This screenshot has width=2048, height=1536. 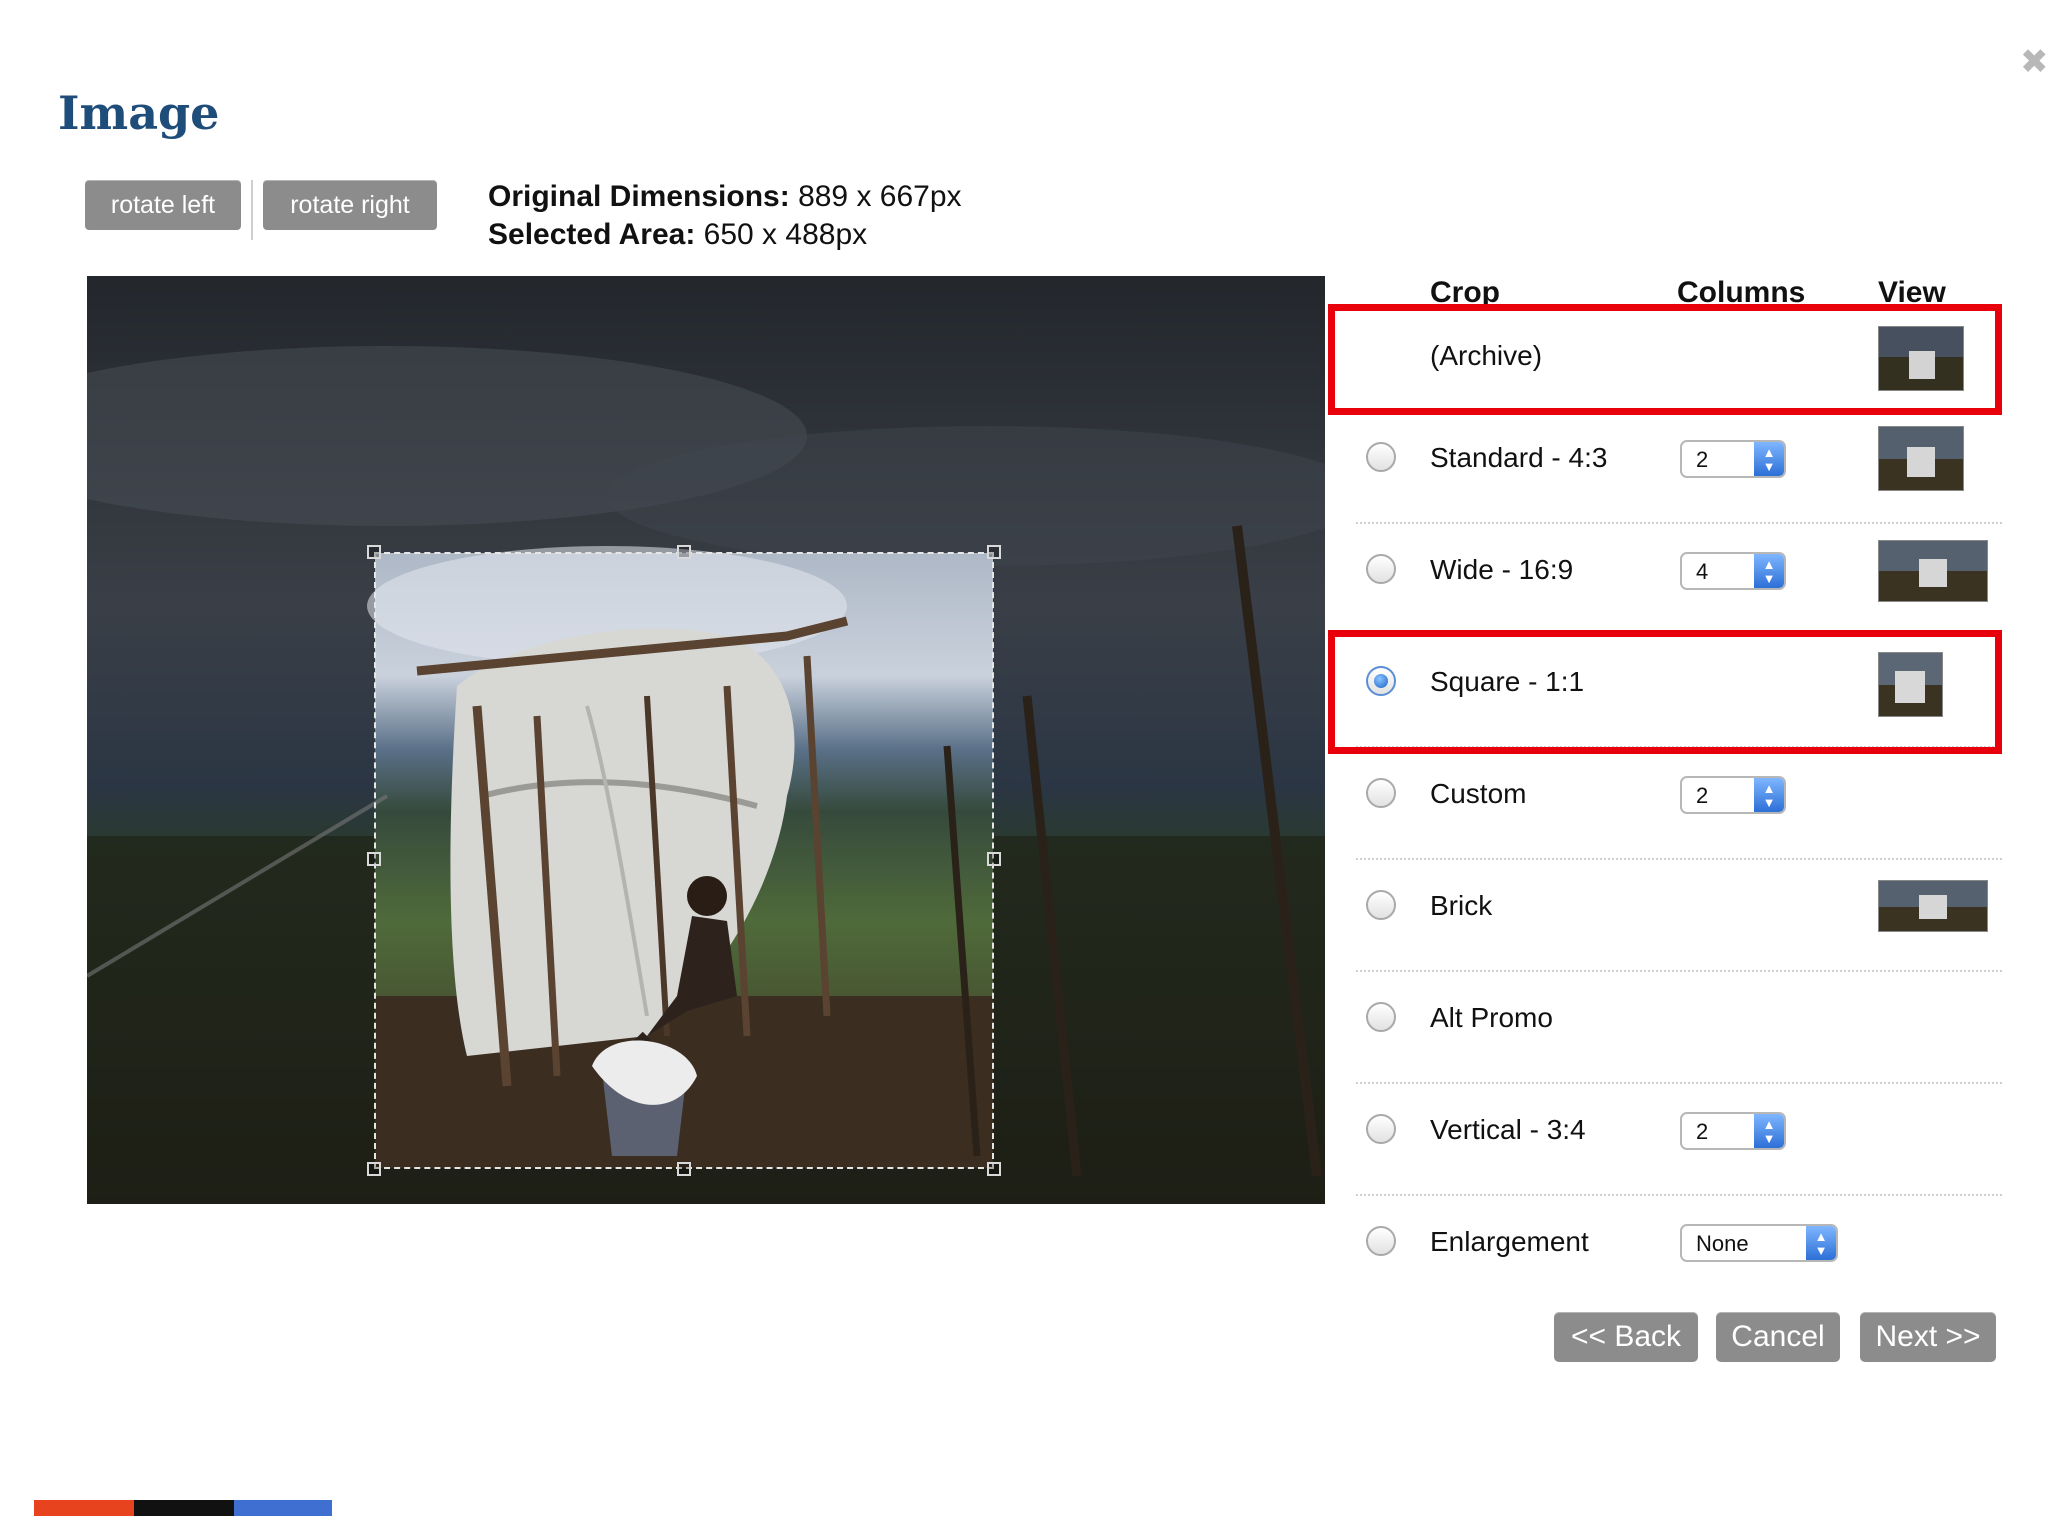 What do you see at coordinates (84, 1508) in the screenshot?
I see `footer-strip-red` at bounding box center [84, 1508].